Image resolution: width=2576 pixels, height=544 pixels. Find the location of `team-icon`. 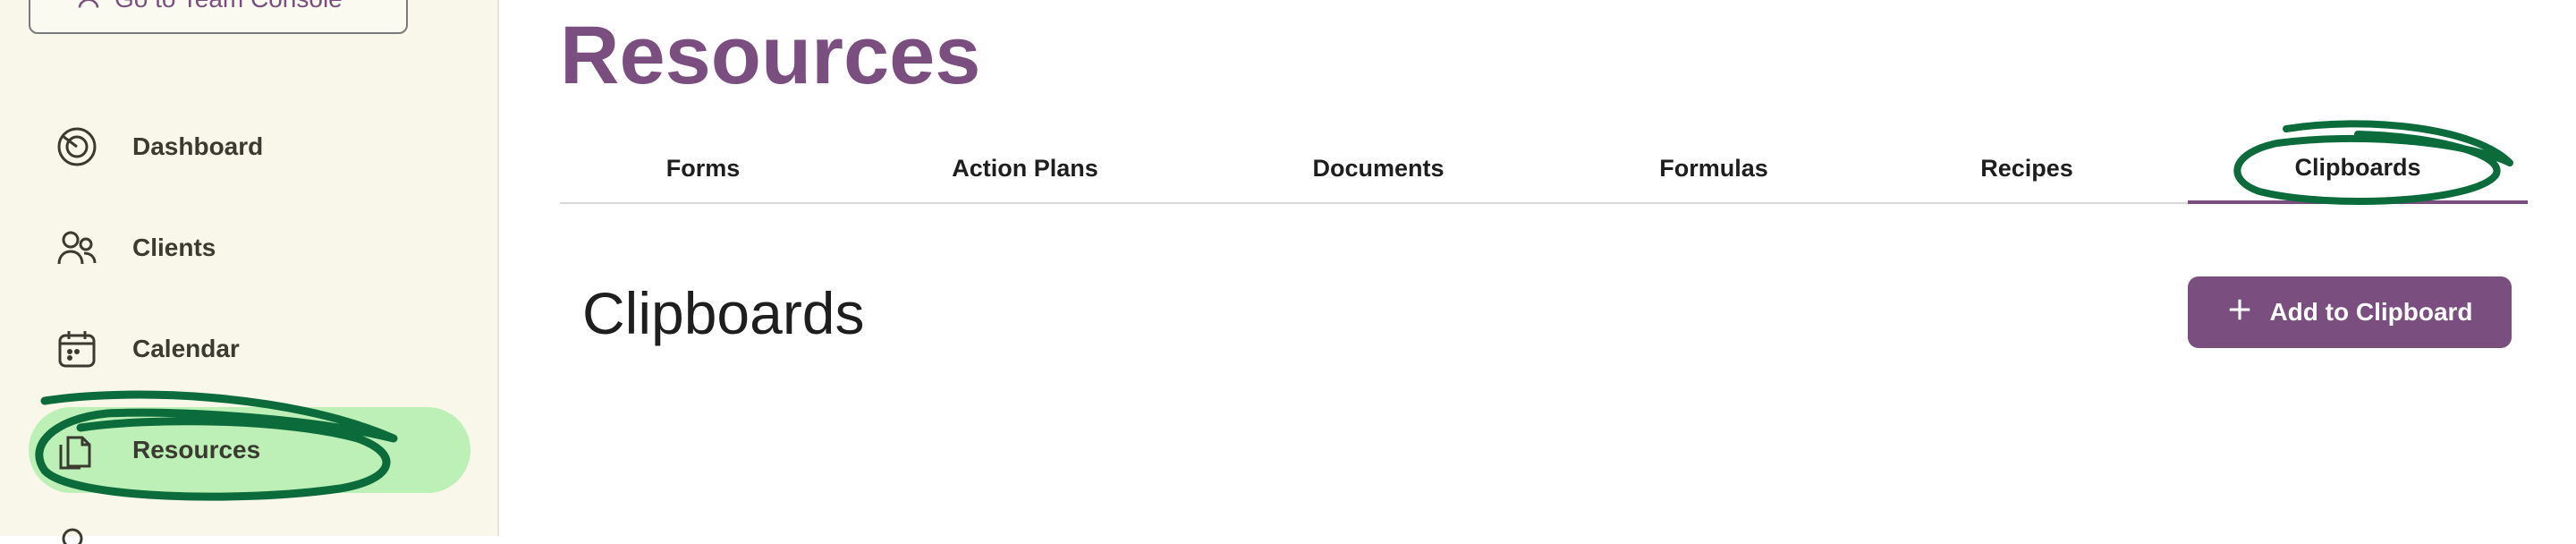

team-icon is located at coordinates (88, 8).